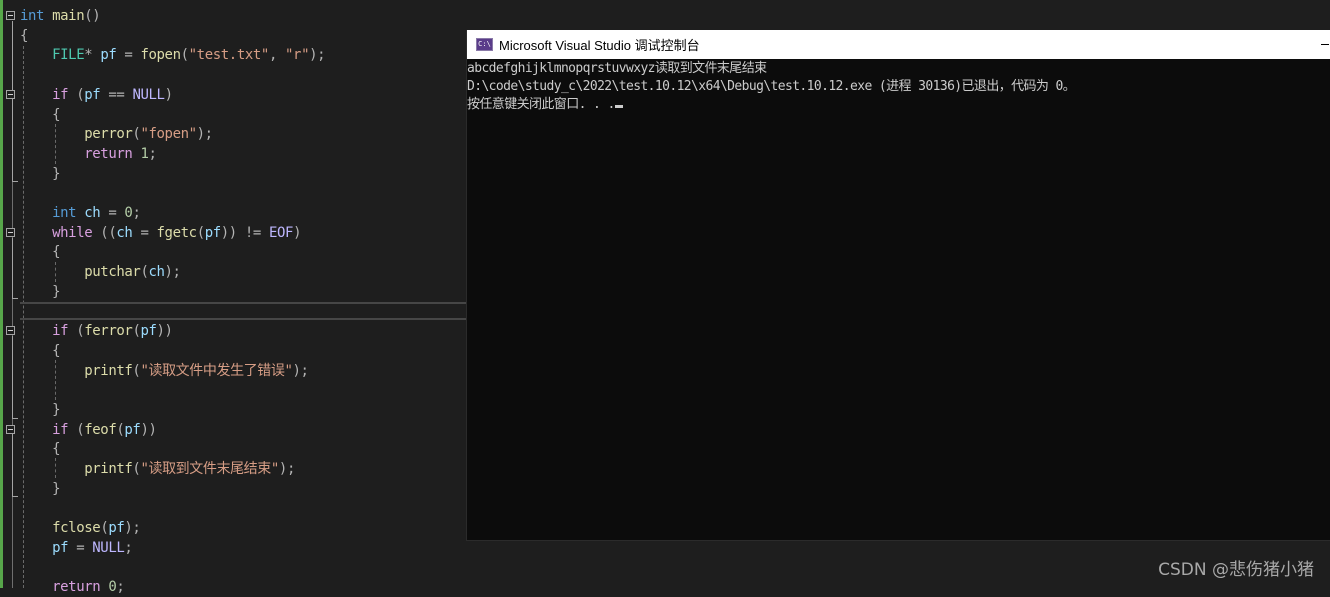 Image resolution: width=1330 pixels, height=597 pixels. I want to click on code-token: (), so click(92, 16).